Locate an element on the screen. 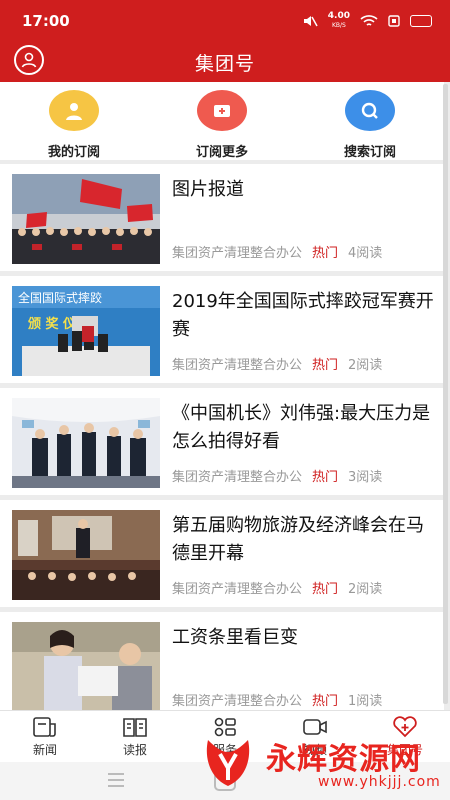  subscription-actions: 我的订阅 订阅更多 搜索订阅 is located at coordinates (222, 121).